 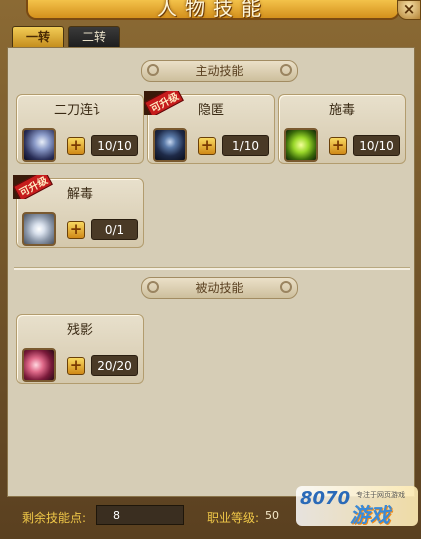 I want to click on skill-name: 二刀连讠, so click(x=79, y=110).